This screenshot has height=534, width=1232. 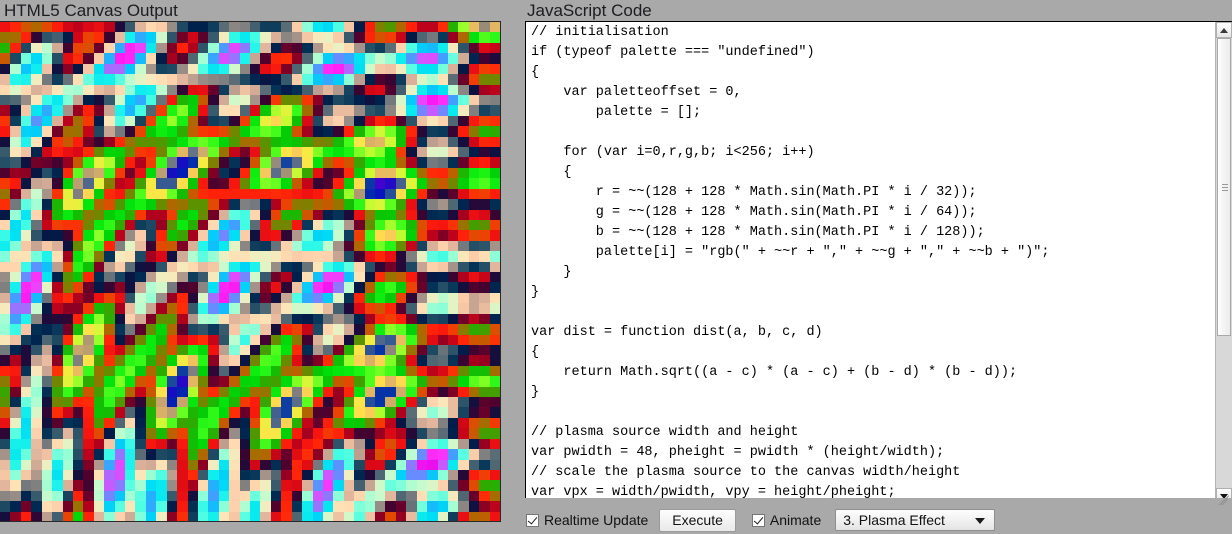 What do you see at coordinates (596, 520) in the screenshot?
I see `realtime-update-label: Realtime Update` at bounding box center [596, 520].